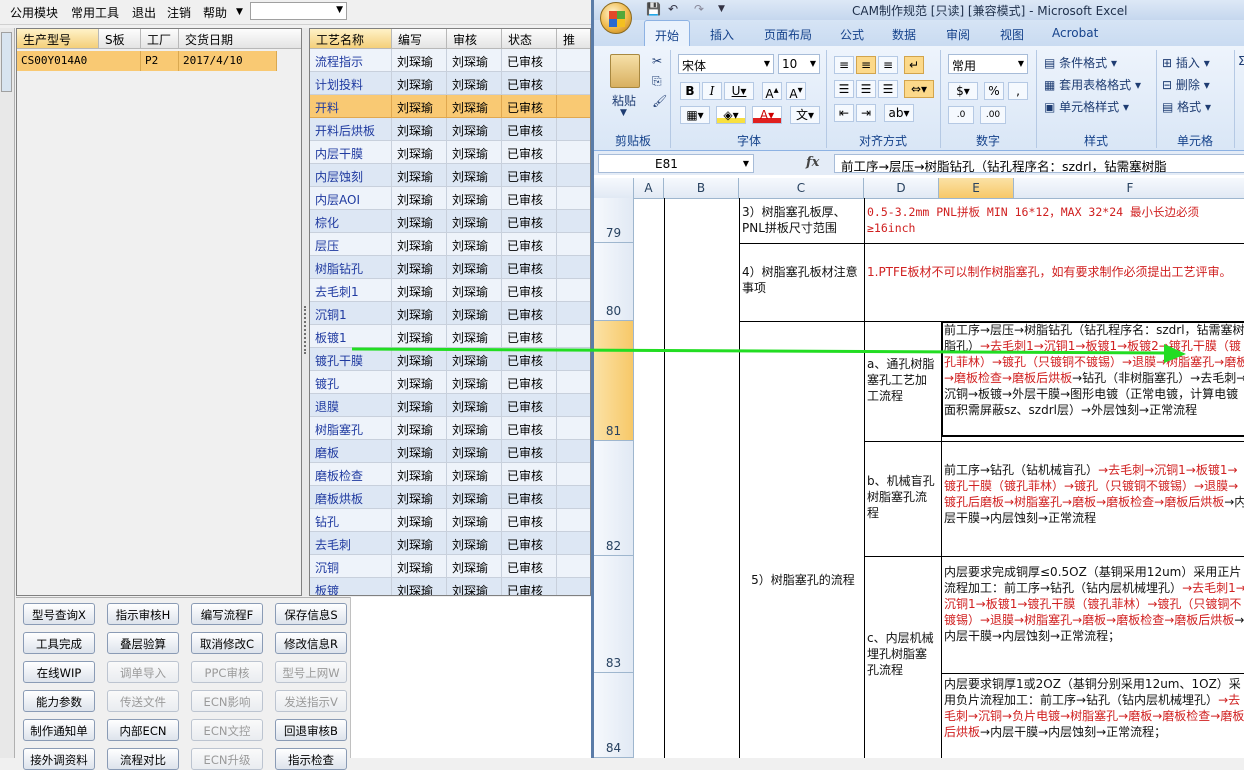 The image size is (1244, 770). I want to click on green-arrow-annotation, so click(768, 353).